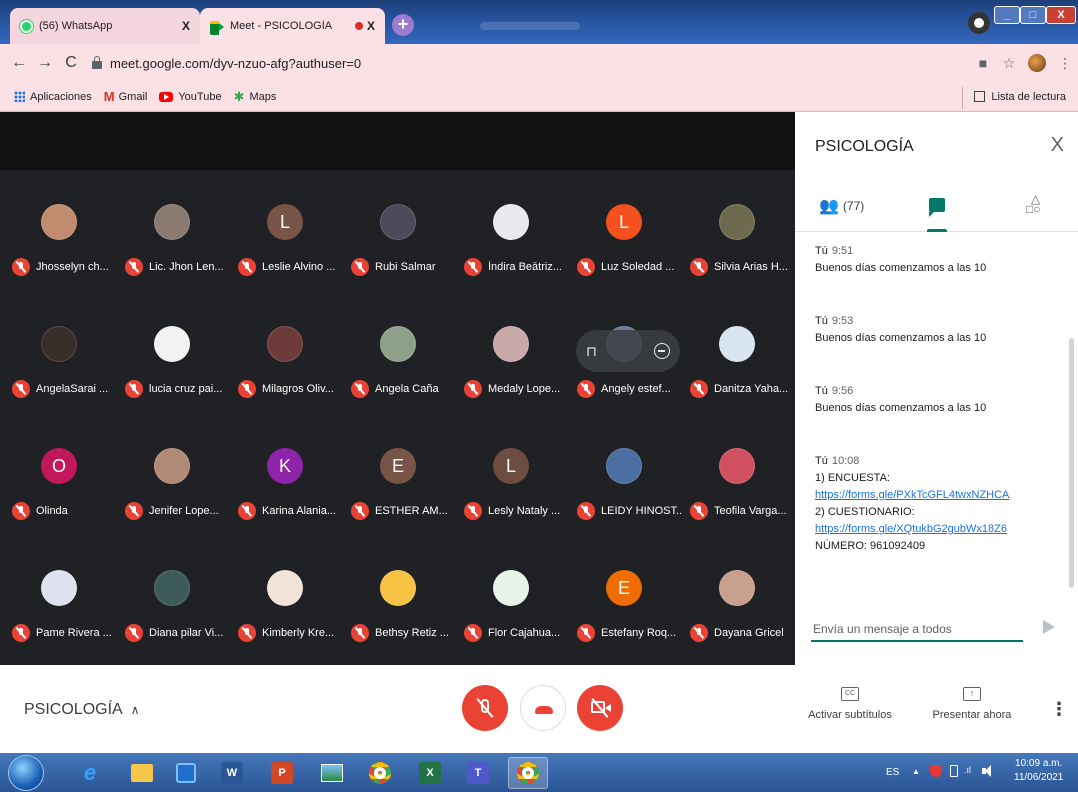  What do you see at coordinates (281, 26) in the screenshot?
I see `tab-title: Meet - PSICOLOGÍA` at bounding box center [281, 26].